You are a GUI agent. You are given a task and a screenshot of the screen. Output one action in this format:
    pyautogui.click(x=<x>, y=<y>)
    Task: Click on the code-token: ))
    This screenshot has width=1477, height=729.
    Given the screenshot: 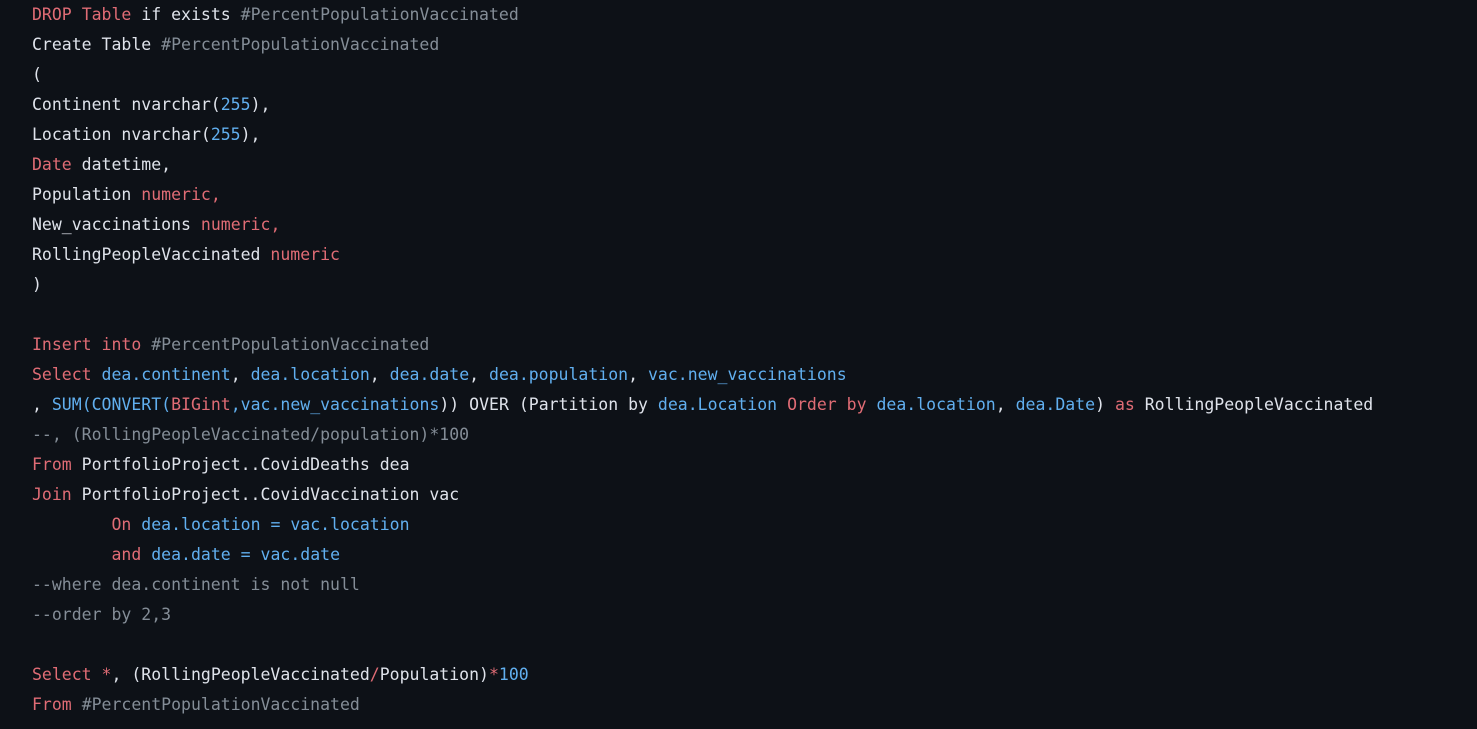 What is the action you would take?
    pyautogui.click(x=449, y=404)
    